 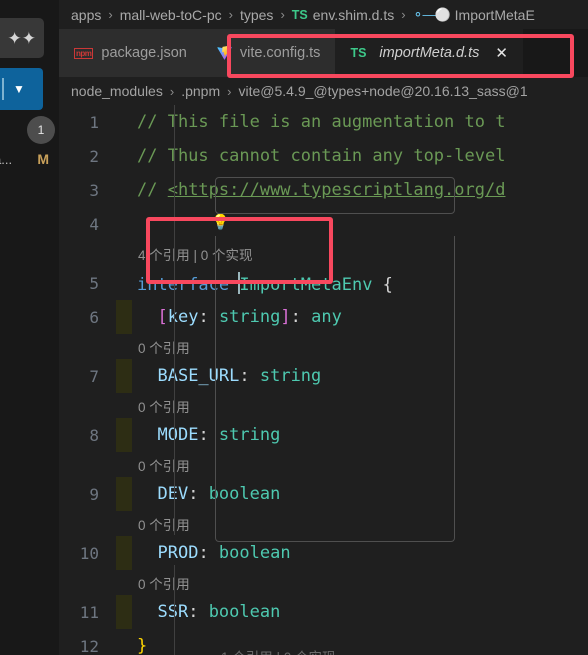 What do you see at coordinates (382, 91) in the screenshot?
I see `breadcrumb-item-package: vite@5.4.9_@types+node@20.16.13_sass@1` at bounding box center [382, 91].